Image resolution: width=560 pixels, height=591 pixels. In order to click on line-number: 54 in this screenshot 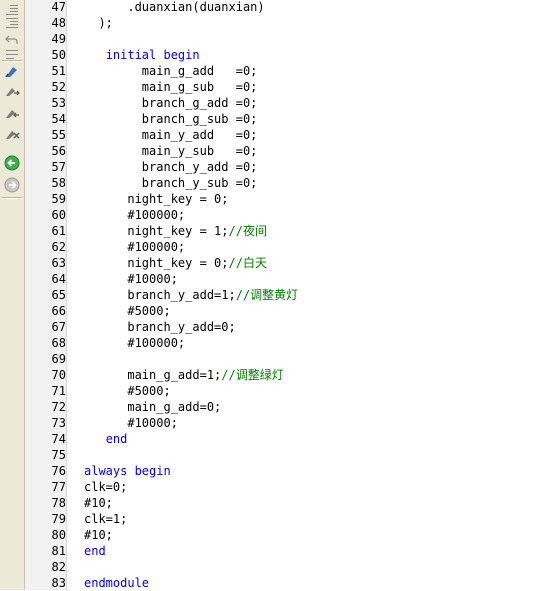, I will do `click(58, 119)`.